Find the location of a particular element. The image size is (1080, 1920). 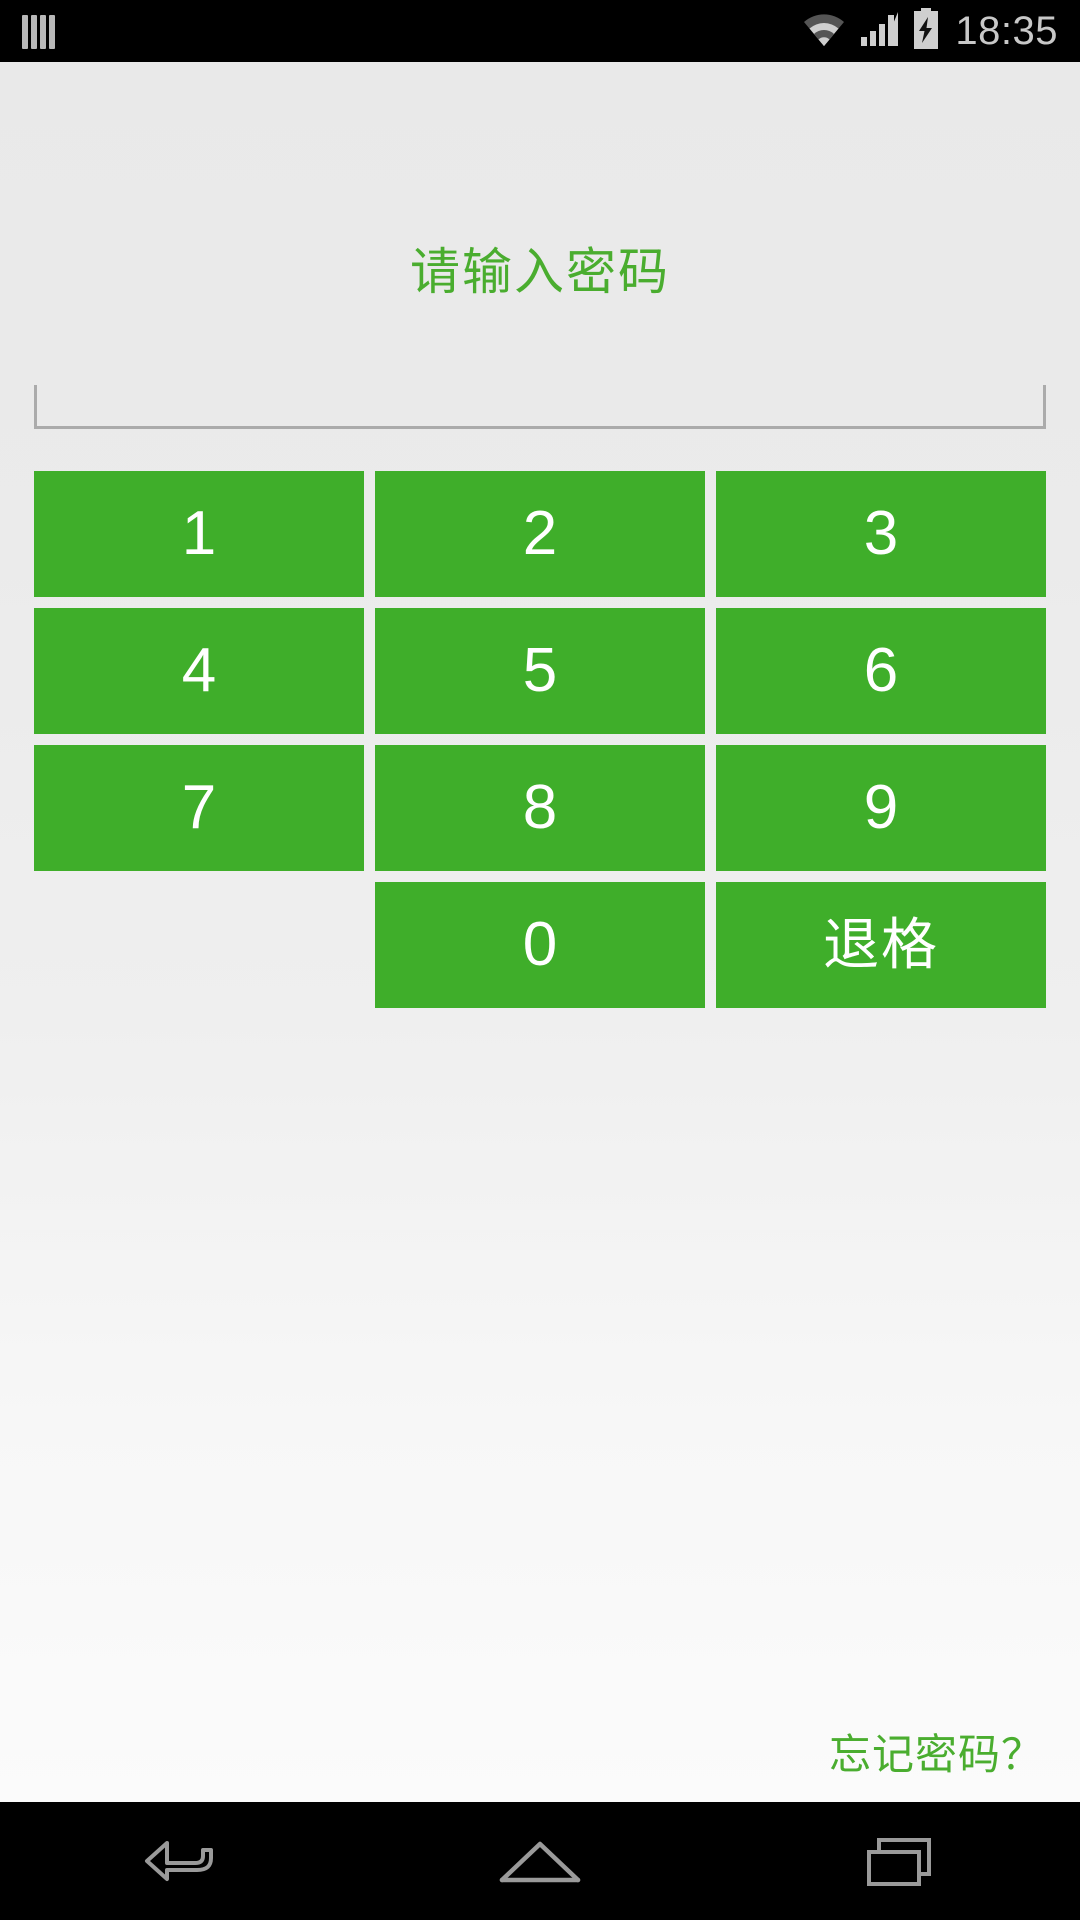

key-9: 9 is located at coordinates (881, 808).